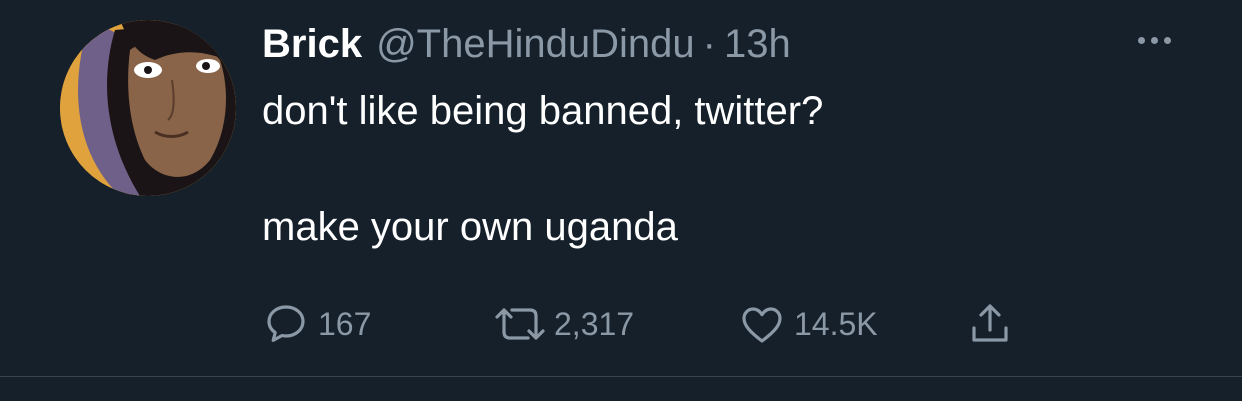  I want to click on avatar, so click(148, 108).